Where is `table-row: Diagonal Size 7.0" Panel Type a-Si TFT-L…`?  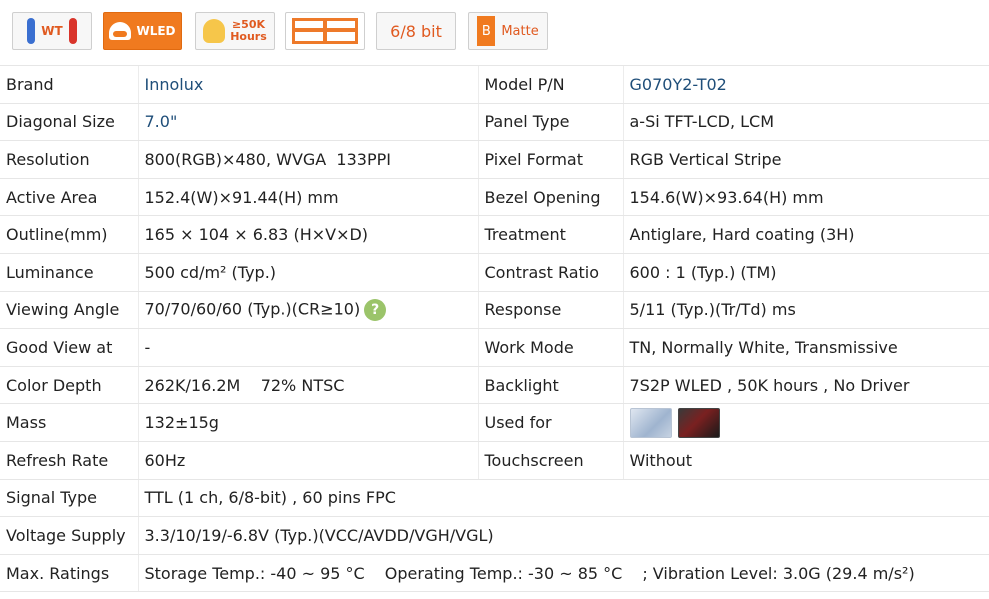
table-row: Diagonal Size 7.0" Panel Type a-Si TFT-L… is located at coordinates (494, 122).